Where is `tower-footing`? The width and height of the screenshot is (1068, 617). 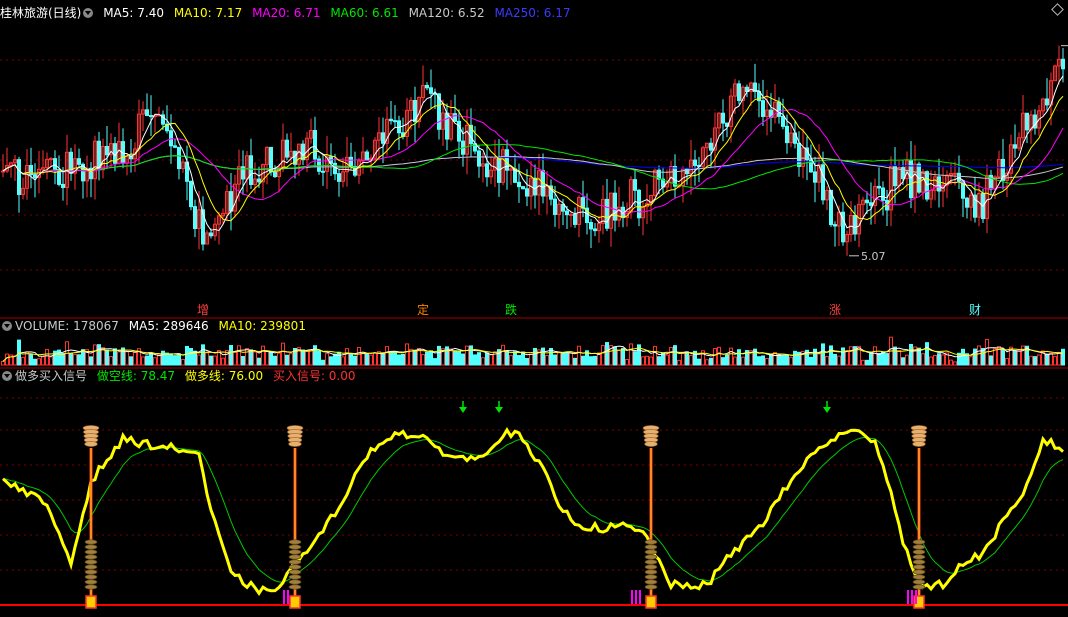
tower-footing is located at coordinates (295, 602).